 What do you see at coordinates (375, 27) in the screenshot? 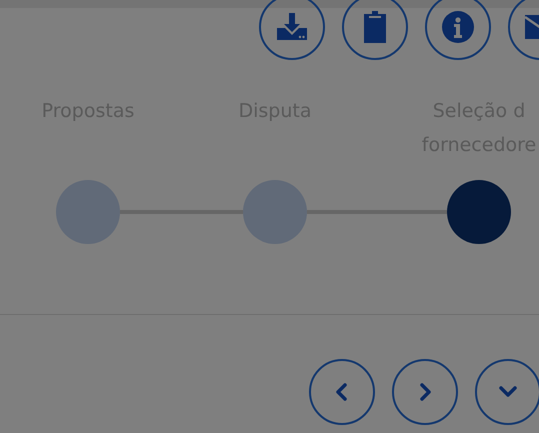
I see `clipboard-icon` at bounding box center [375, 27].